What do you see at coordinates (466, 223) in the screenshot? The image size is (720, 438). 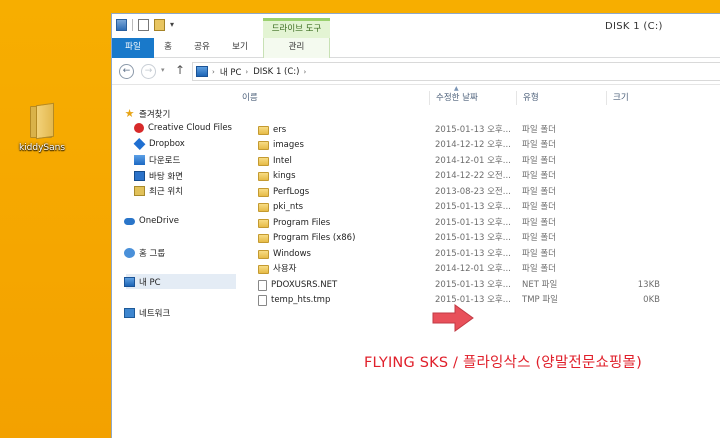 I see `file-row: Program Files 2015-01-13 오후... 파일 폴더` at bounding box center [466, 223].